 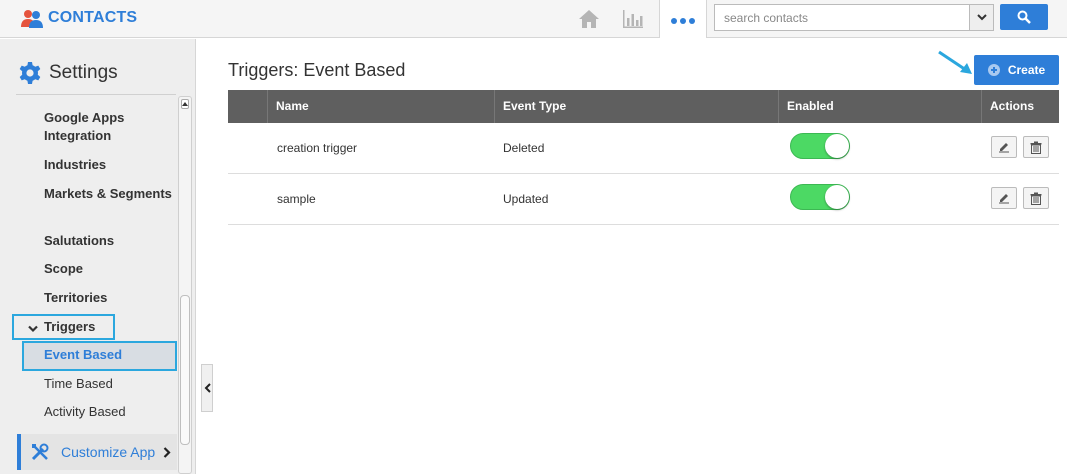 What do you see at coordinates (524, 148) in the screenshot?
I see `trigger-event-type: Deleted` at bounding box center [524, 148].